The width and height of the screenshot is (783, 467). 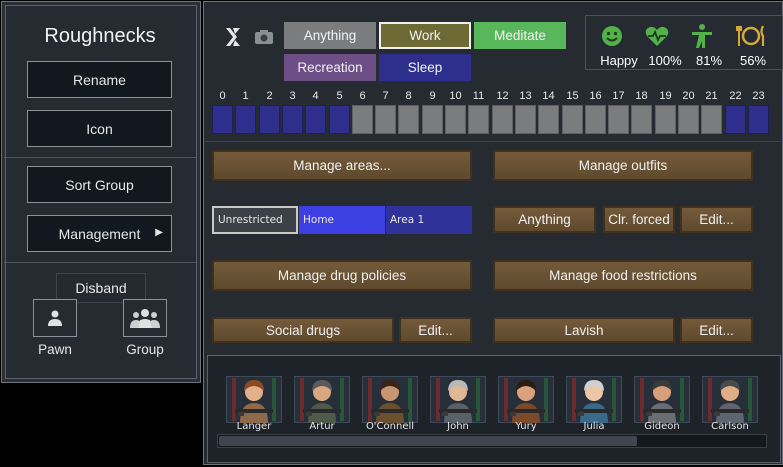 What do you see at coordinates (572, 96) in the screenshot?
I see `hour-label: 15` at bounding box center [572, 96].